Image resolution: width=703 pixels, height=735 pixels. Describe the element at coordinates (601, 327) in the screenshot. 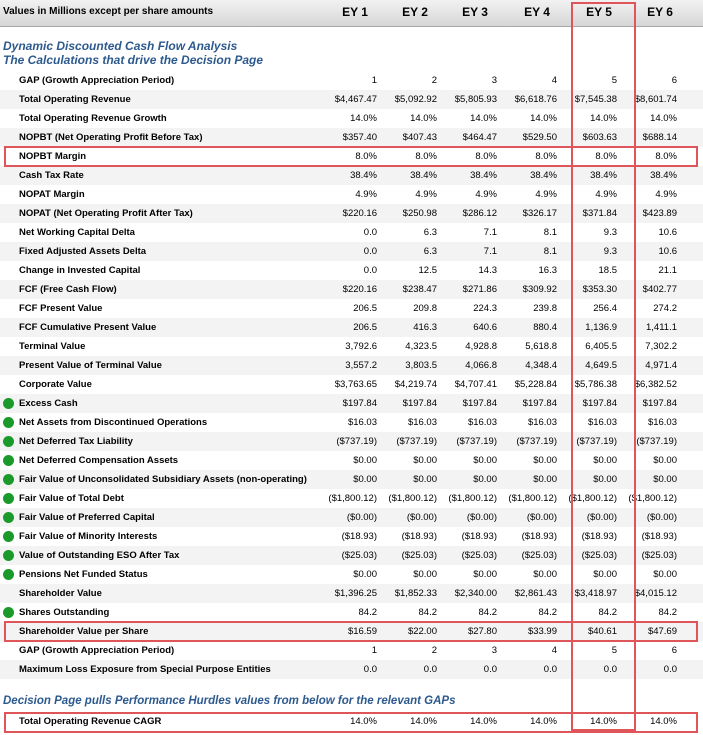

I see `value-cell: 1,136.9` at that location.